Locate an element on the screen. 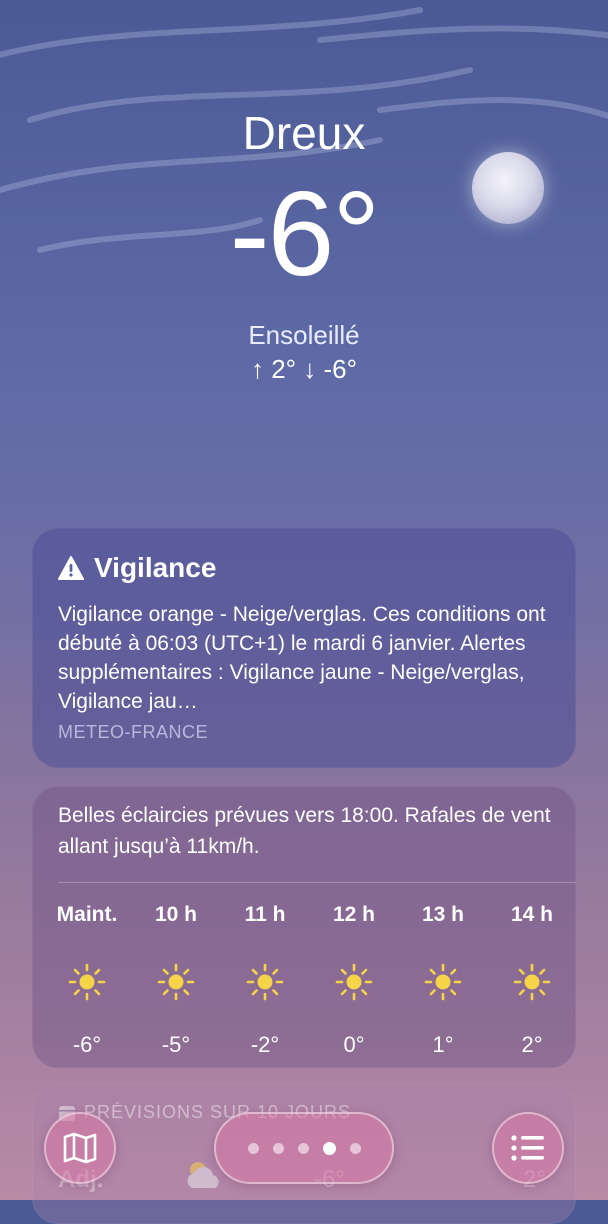  hour-item: 12 h 0° is located at coordinates (354, 979).